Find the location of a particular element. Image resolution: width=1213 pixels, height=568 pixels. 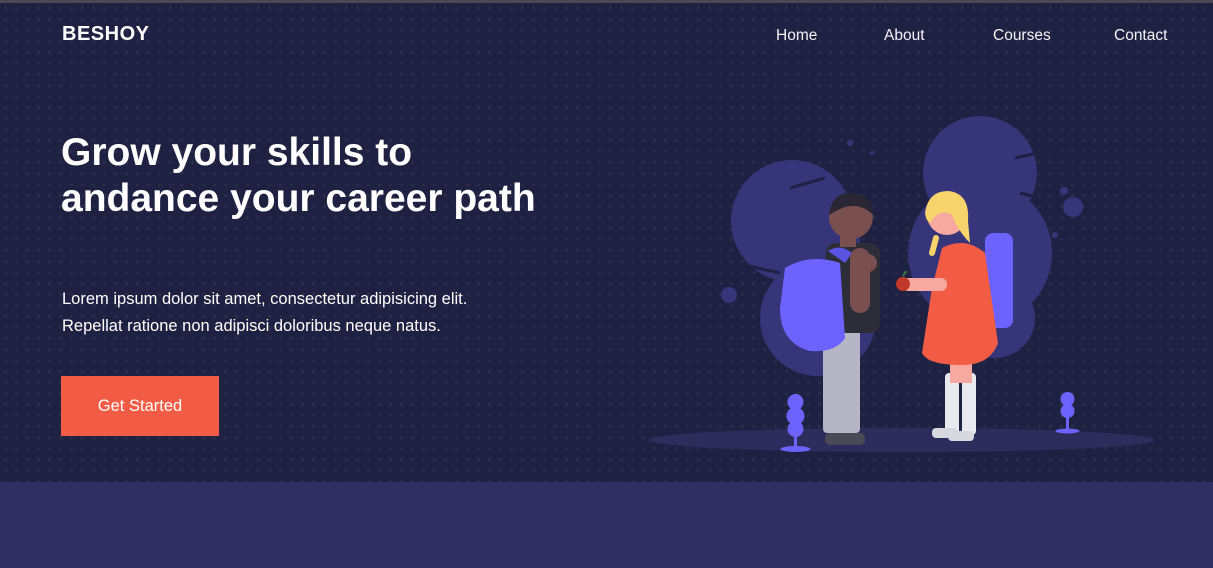

get-started-button: Get Started is located at coordinates (140, 406).